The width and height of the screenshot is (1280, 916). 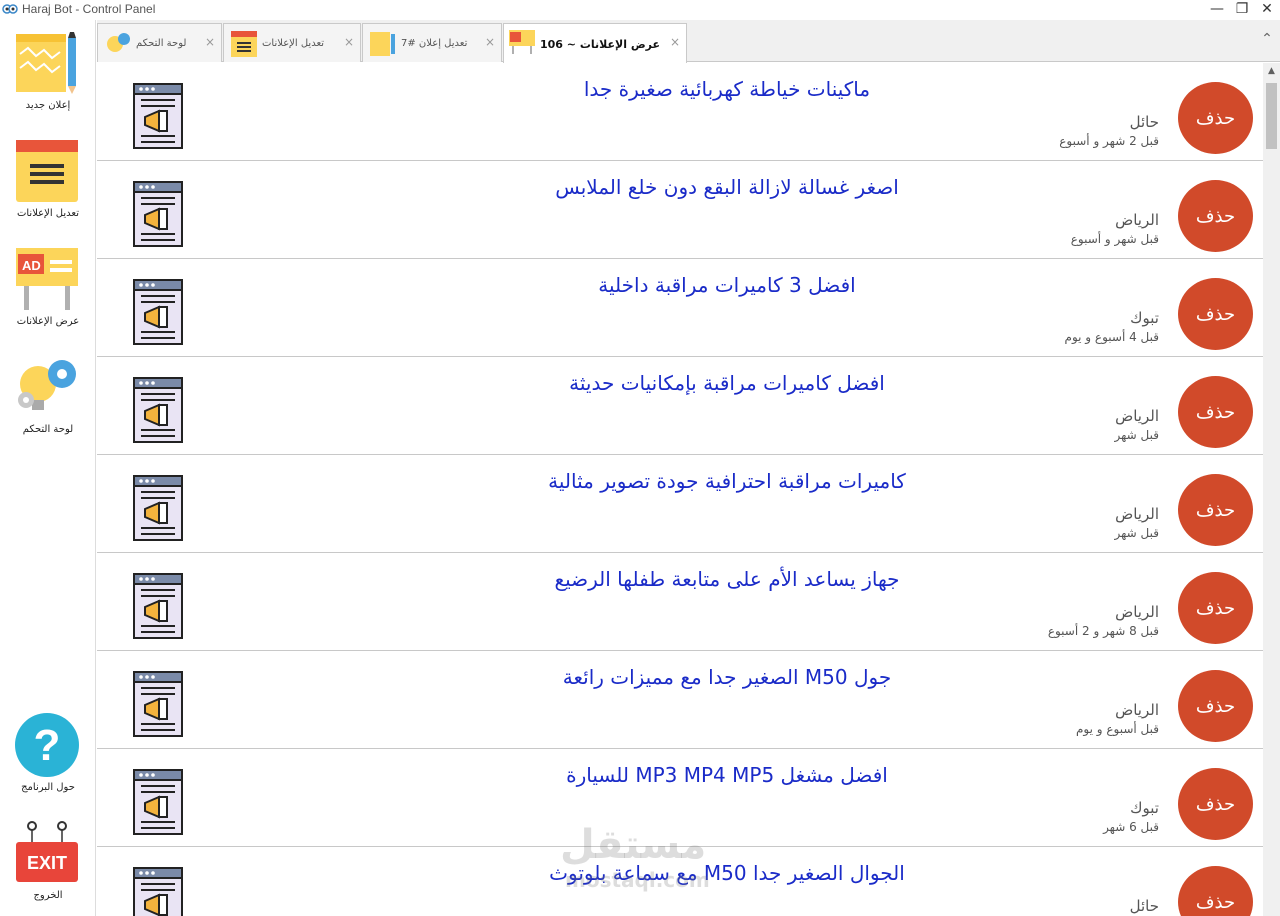 What do you see at coordinates (727, 383) in the screenshot?
I see `ad-title-link: افضل كاميرات مراقبة بإمكانيات حديثة` at bounding box center [727, 383].